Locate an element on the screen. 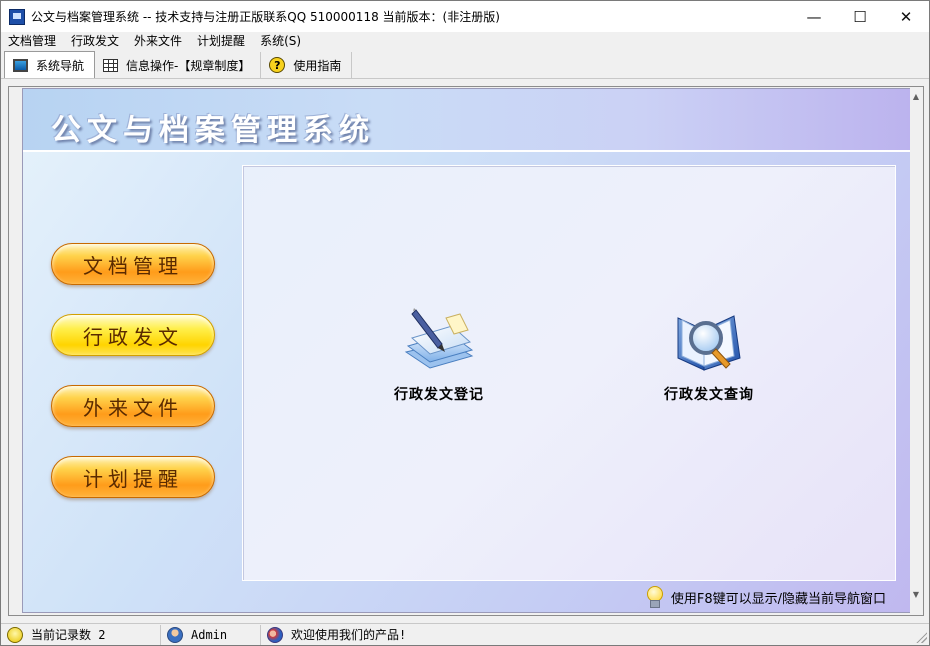  banner: 公文与档案管理系统 is located at coordinates (466, 120).